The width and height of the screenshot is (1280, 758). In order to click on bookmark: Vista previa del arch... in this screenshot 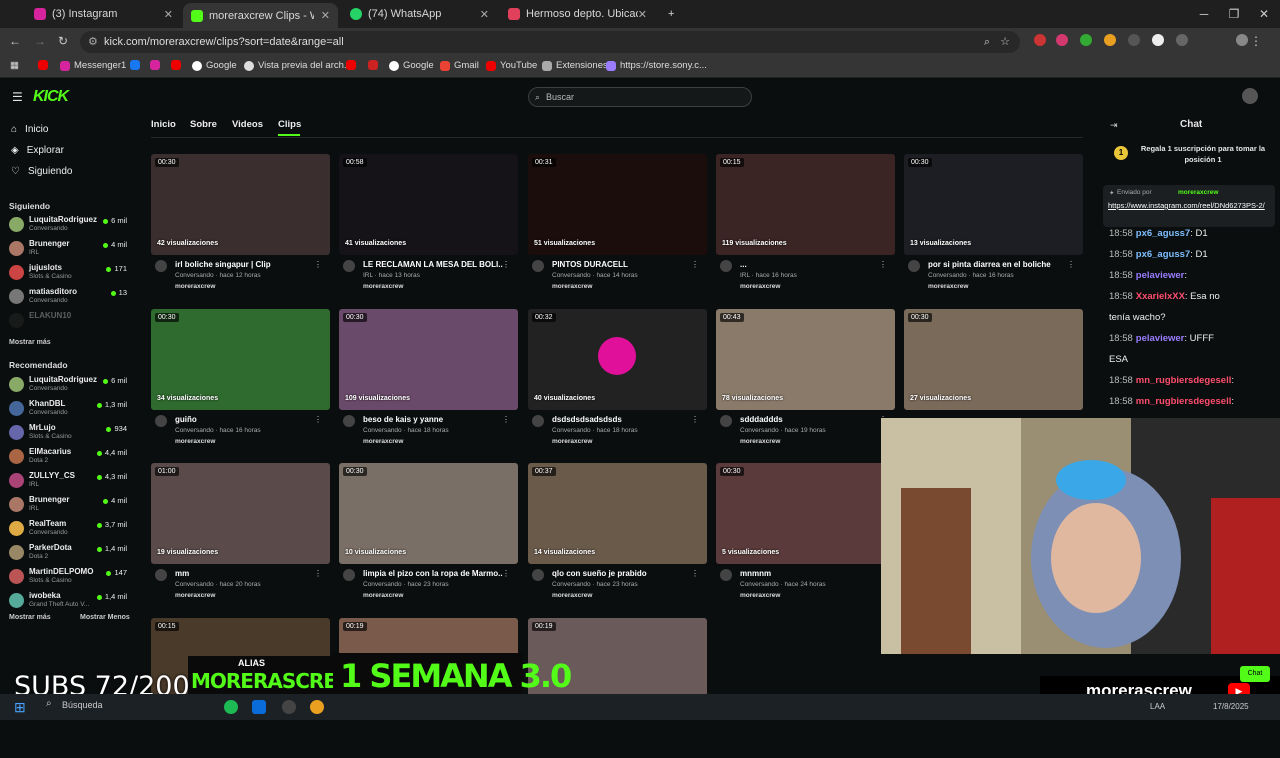, I will do `click(298, 65)`.